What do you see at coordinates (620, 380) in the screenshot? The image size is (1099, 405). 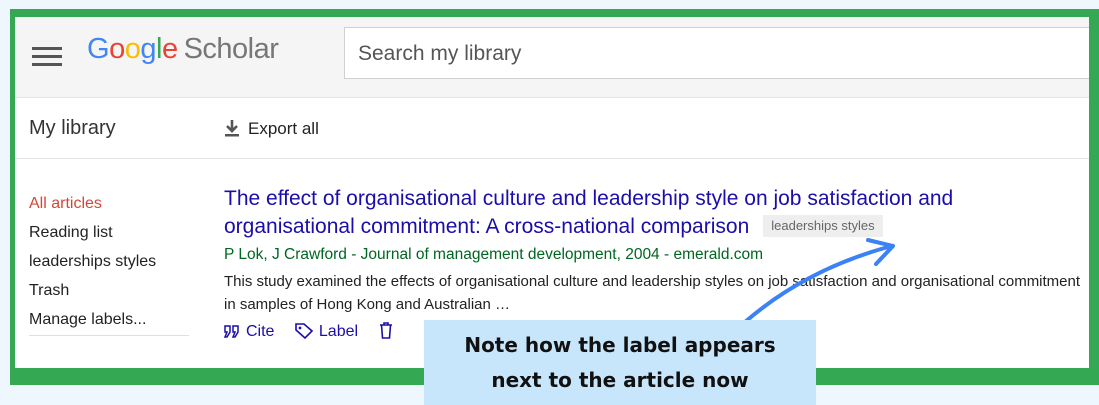 I see `callout-line-2: next to the article now` at bounding box center [620, 380].